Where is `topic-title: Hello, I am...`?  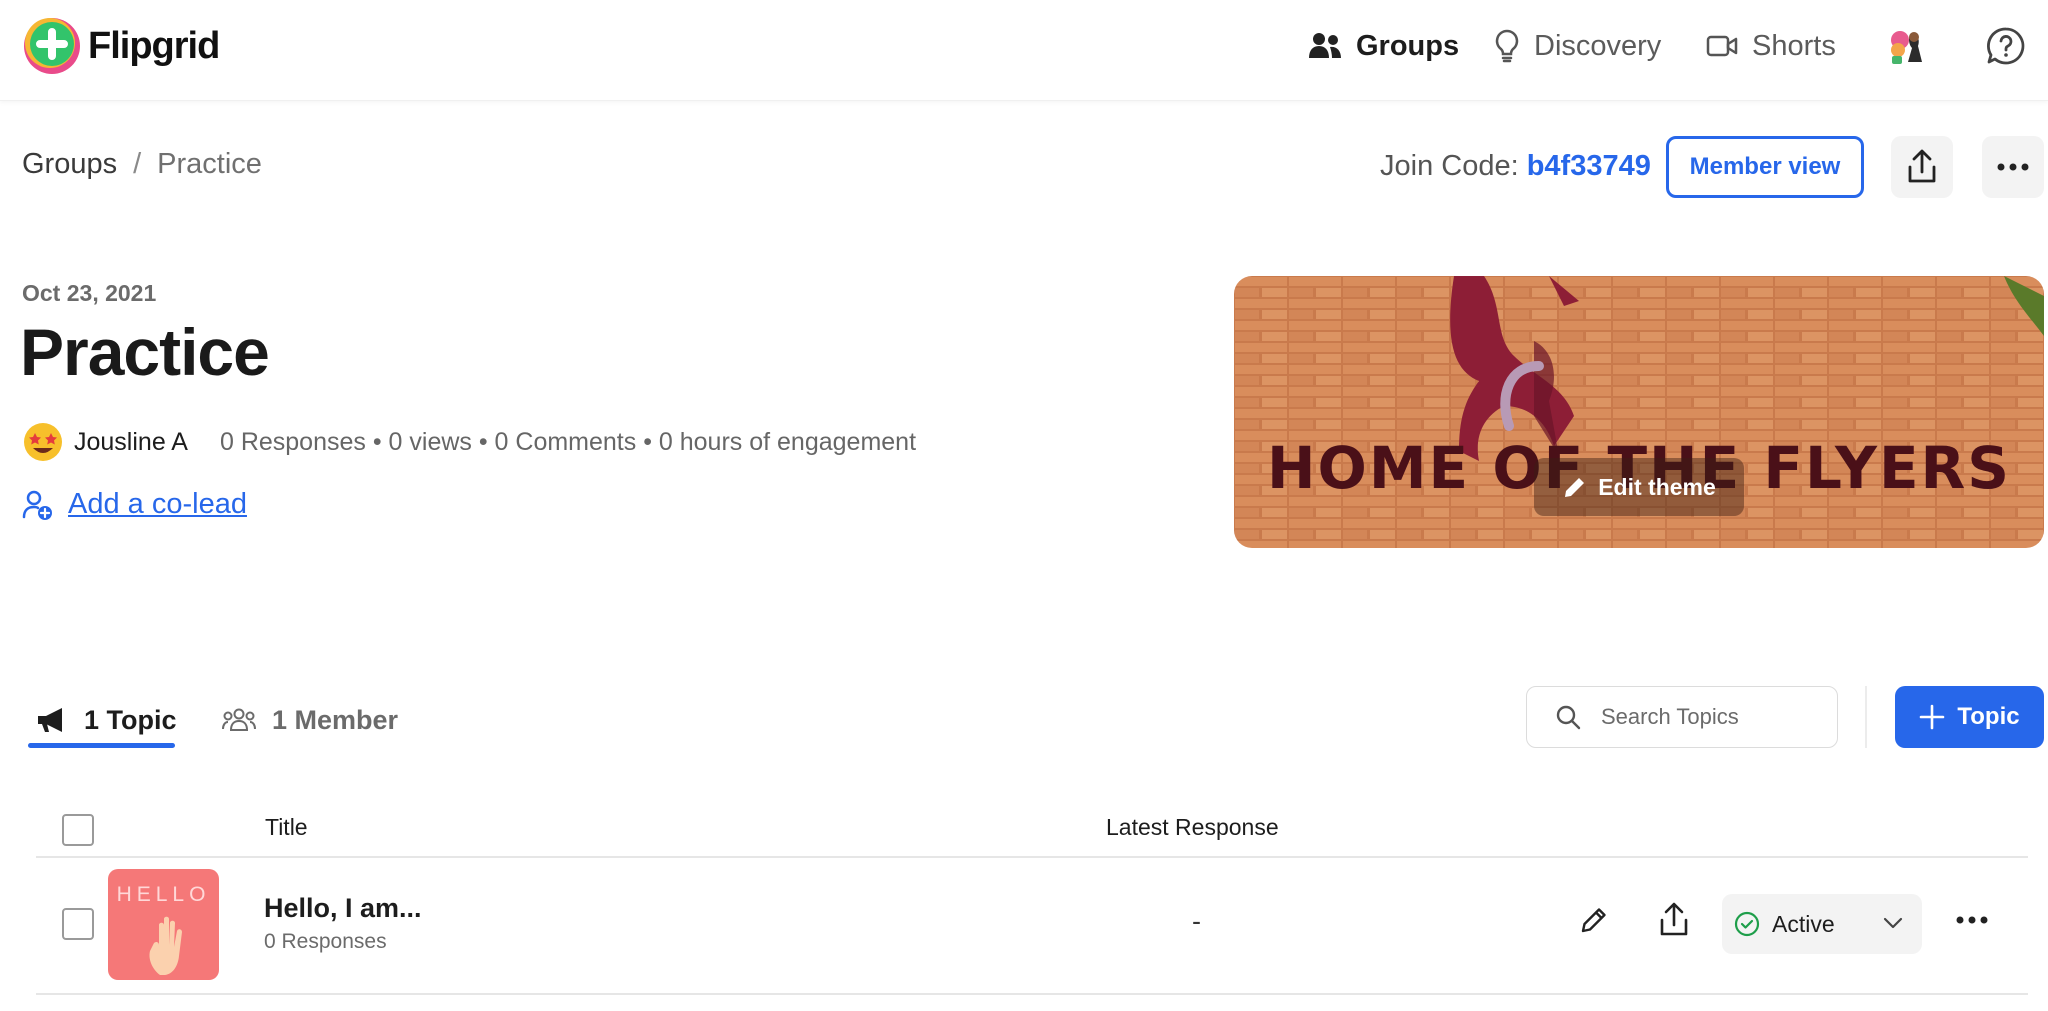 topic-title: Hello, I am... is located at coordinates (343, 908).